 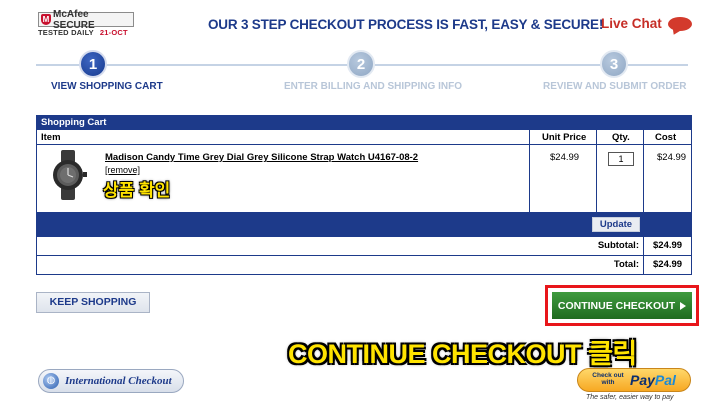 I want to click on globe-icon: ◍, so click(x=51, y=381).